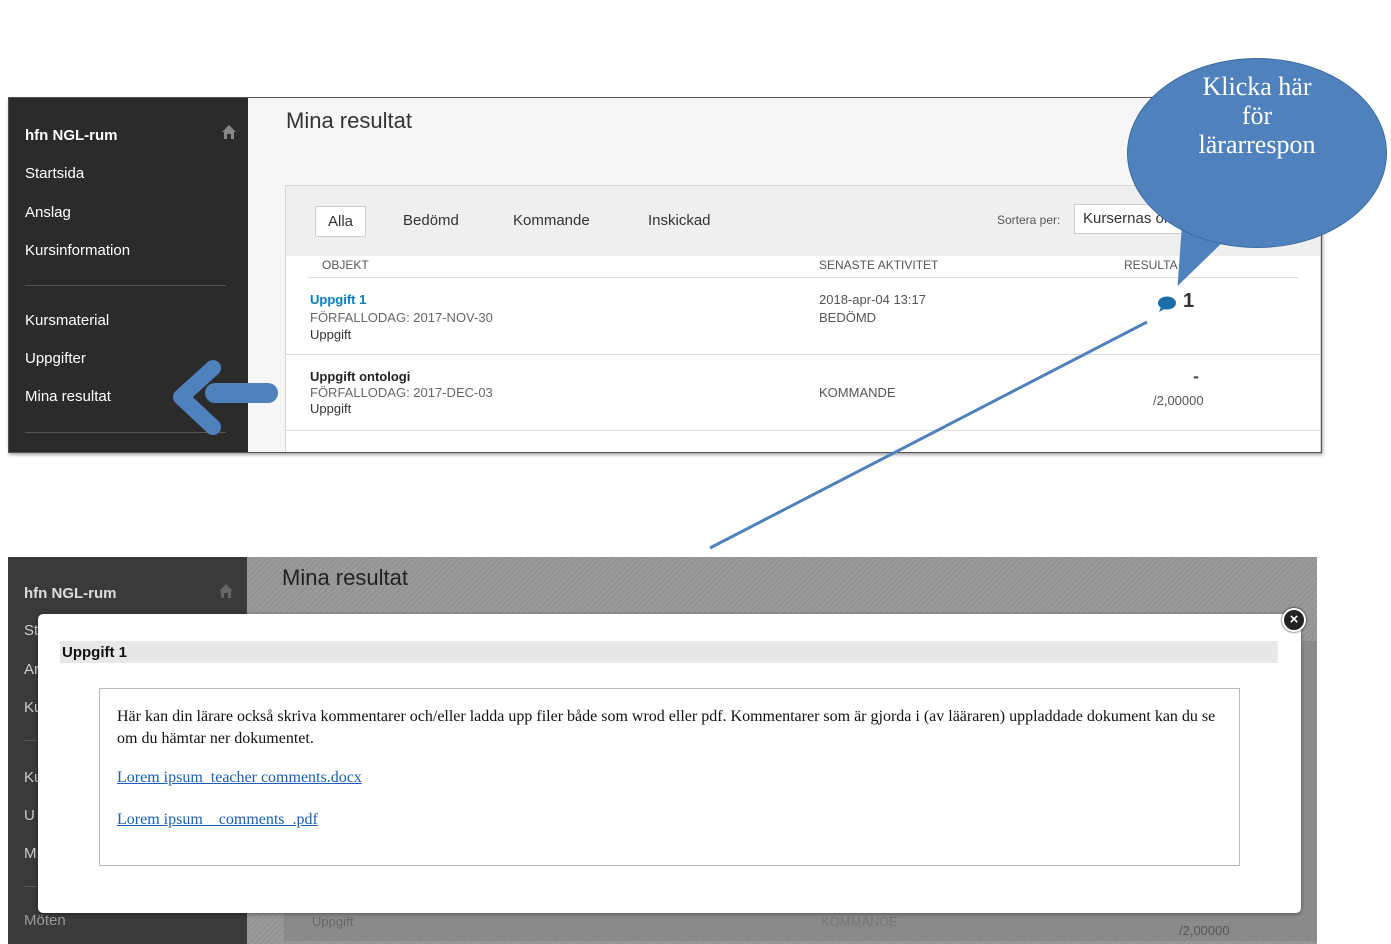  Describe the element at coordinates (94, 652) in the screenshot. I see `modal-title: Uppgift 1` at that location.